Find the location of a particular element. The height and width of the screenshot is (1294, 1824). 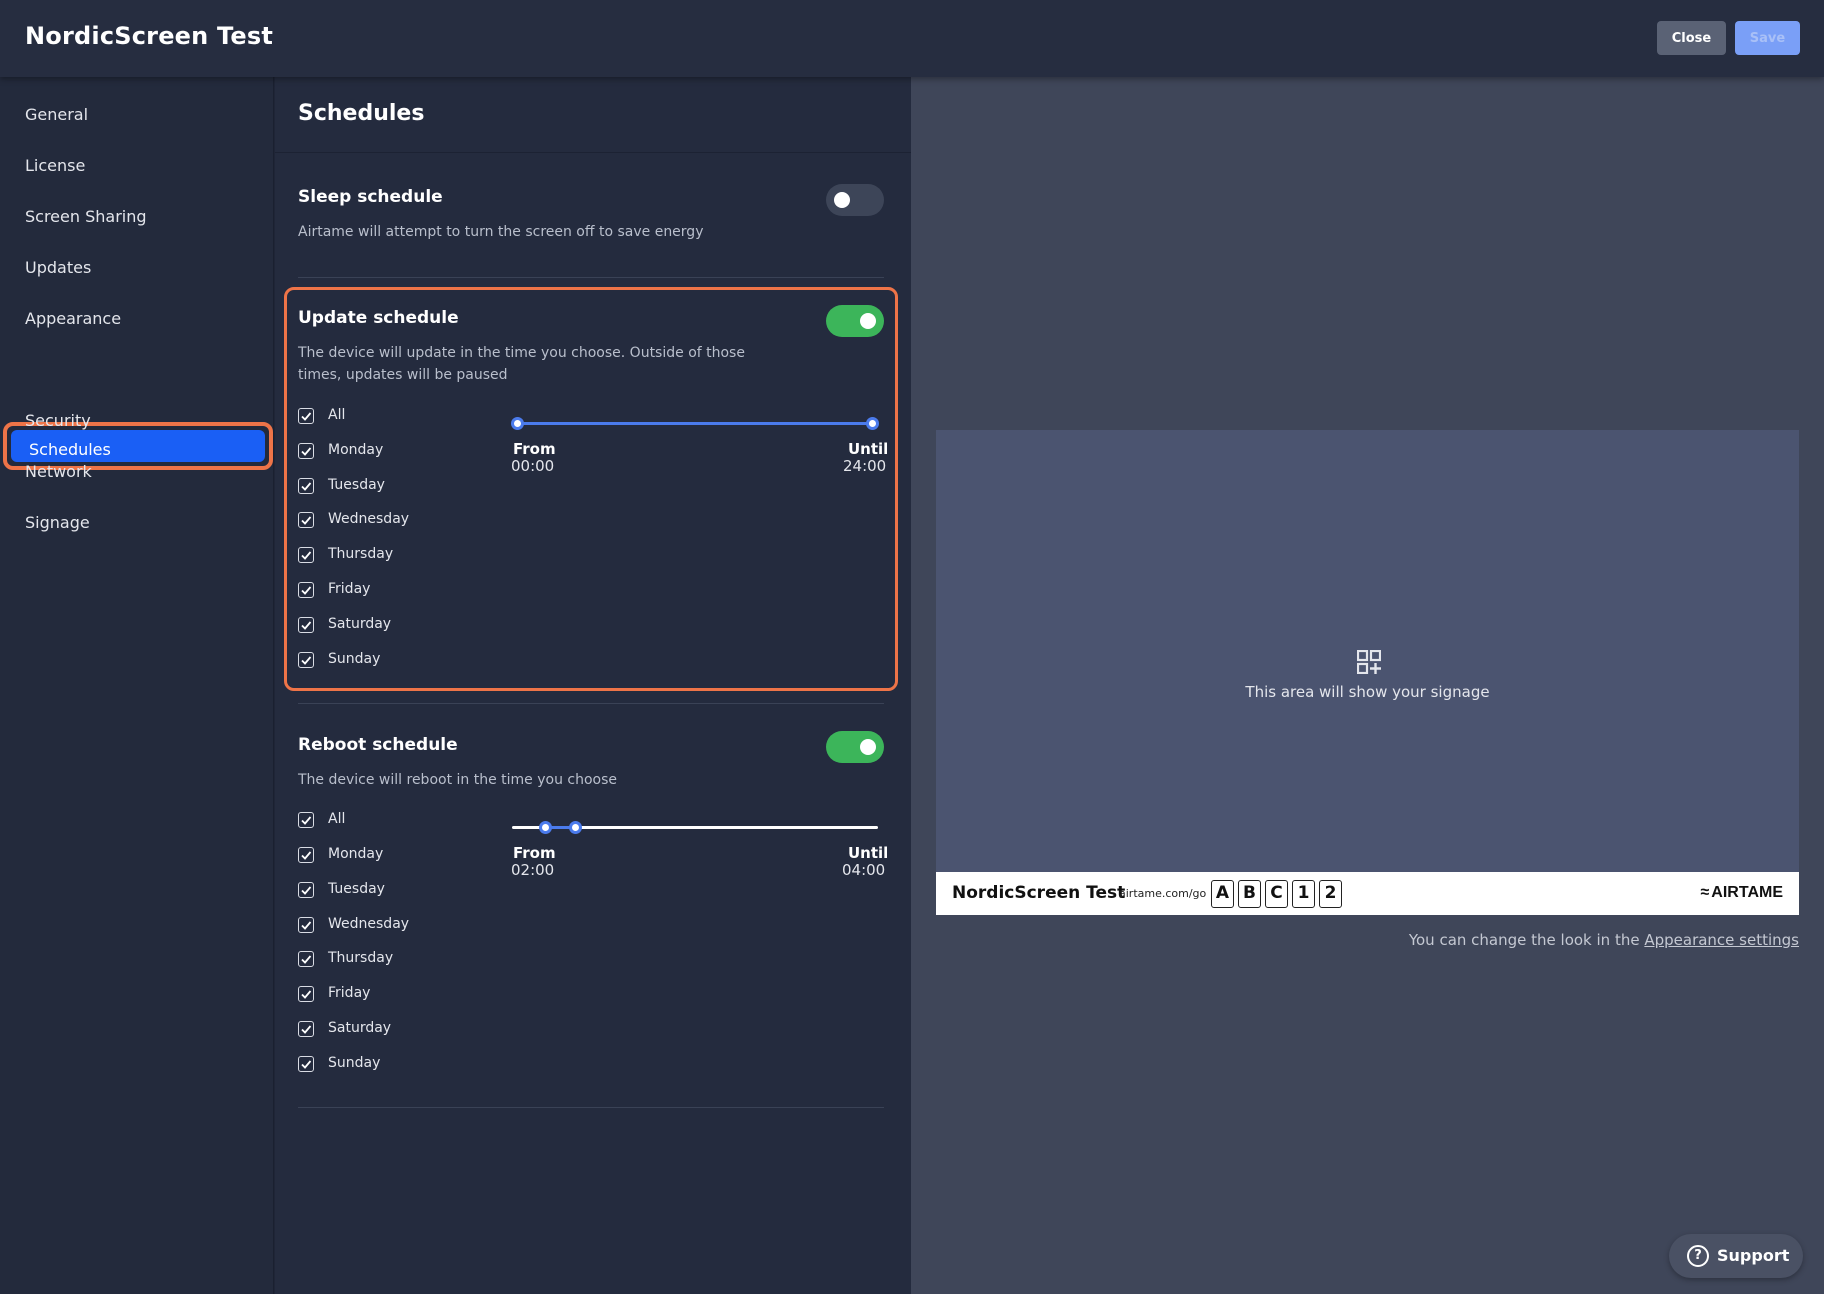

close-button: Close is located at coordinates (1691, 38).